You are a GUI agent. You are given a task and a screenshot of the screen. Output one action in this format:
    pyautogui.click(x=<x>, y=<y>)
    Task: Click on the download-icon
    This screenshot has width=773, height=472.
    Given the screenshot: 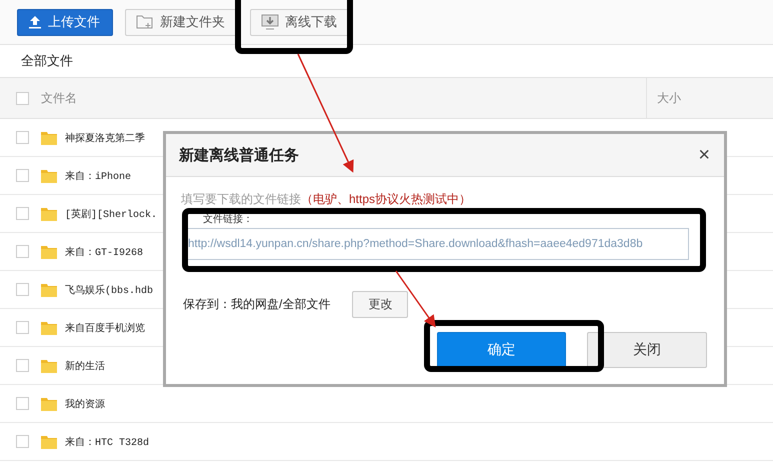 What is the action you would take?
    pyautogui.click(x=270, y=22)
    